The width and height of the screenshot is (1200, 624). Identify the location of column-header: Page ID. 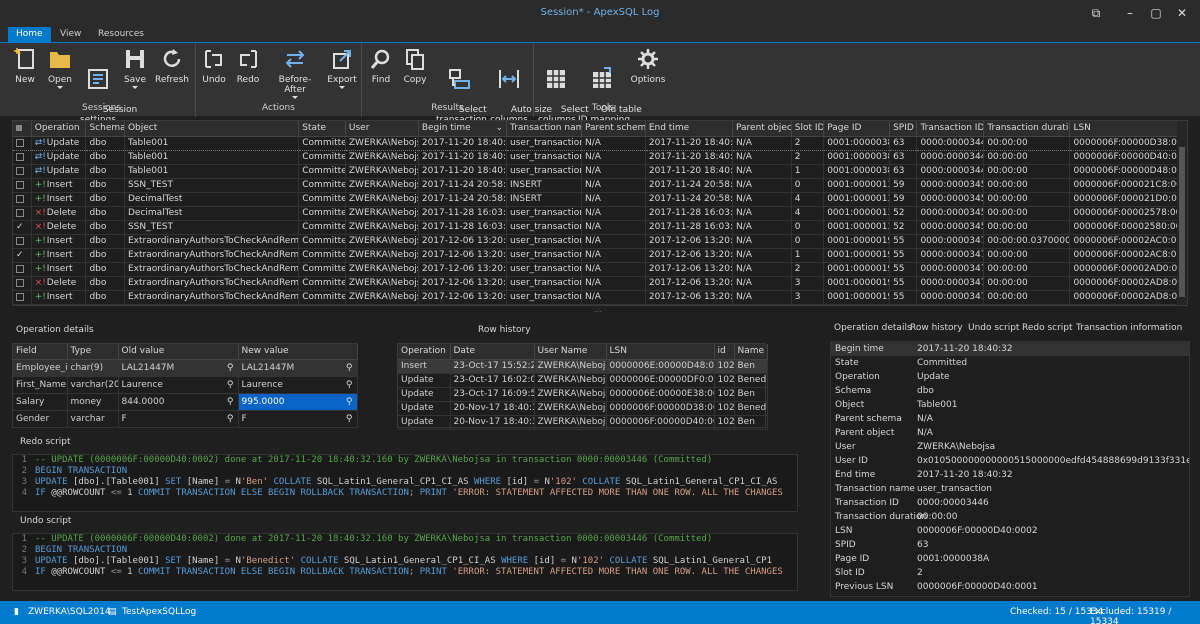
(857, 129).